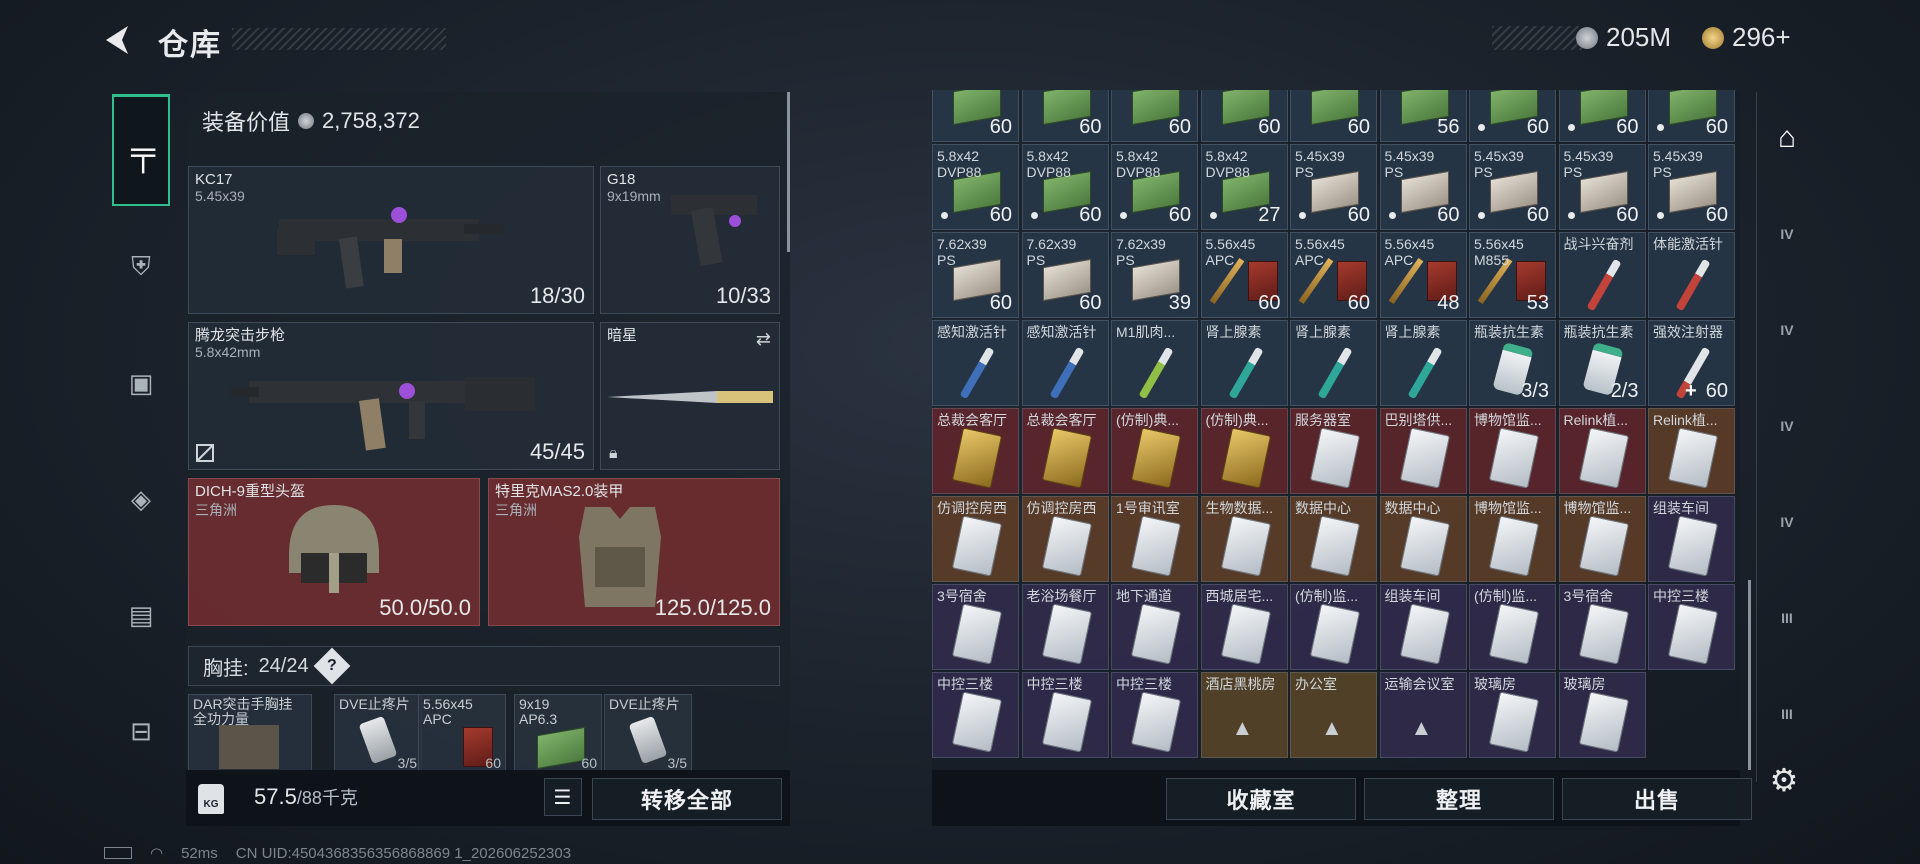 Image resolution: width=1920 pixels, height=864 pixels. I want to click on inventory-item: 5...56, so click(1423, 116).